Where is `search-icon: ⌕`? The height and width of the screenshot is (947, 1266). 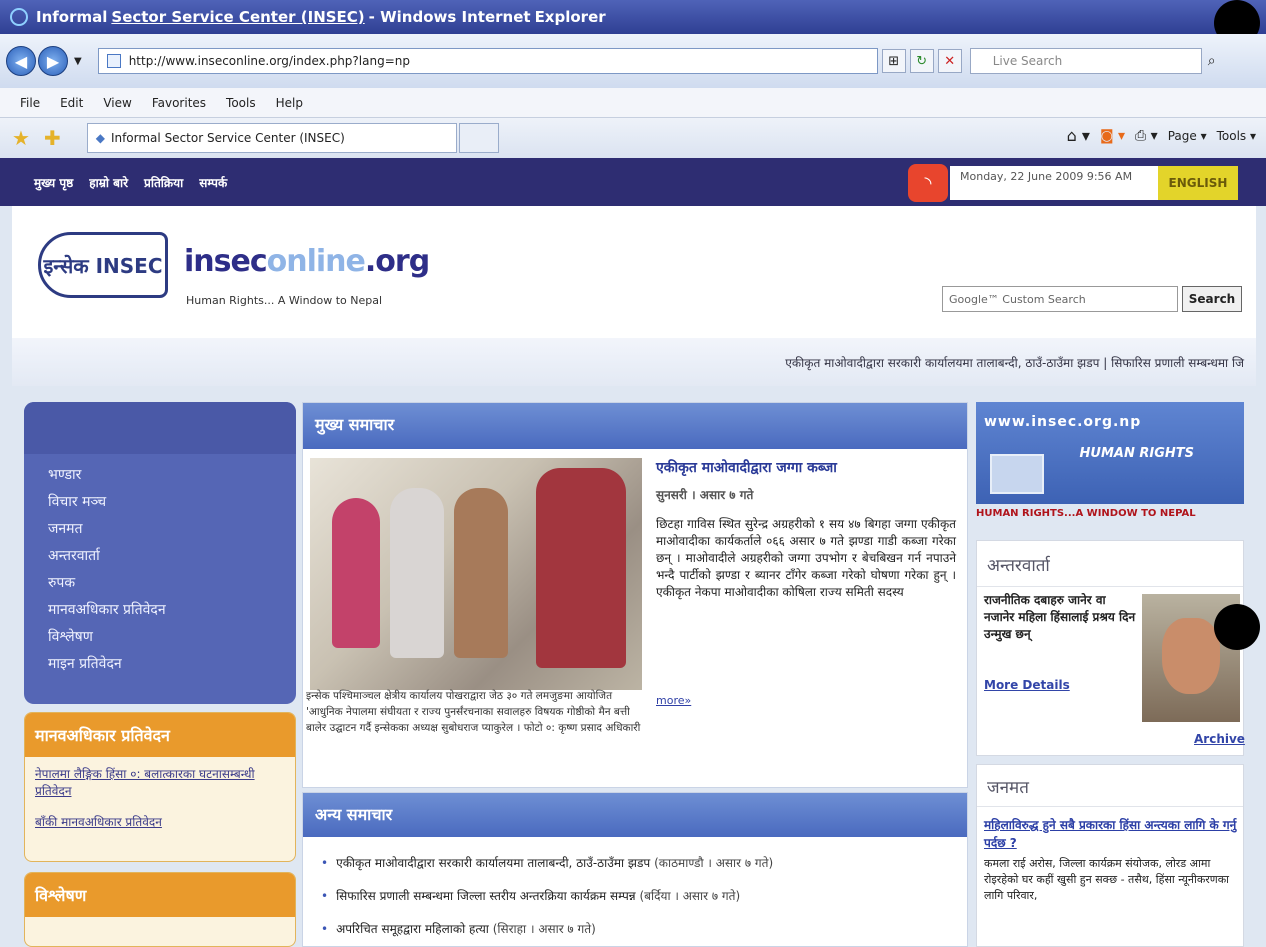 search-icon: ⌕ is located at coordinates (1212, 61).